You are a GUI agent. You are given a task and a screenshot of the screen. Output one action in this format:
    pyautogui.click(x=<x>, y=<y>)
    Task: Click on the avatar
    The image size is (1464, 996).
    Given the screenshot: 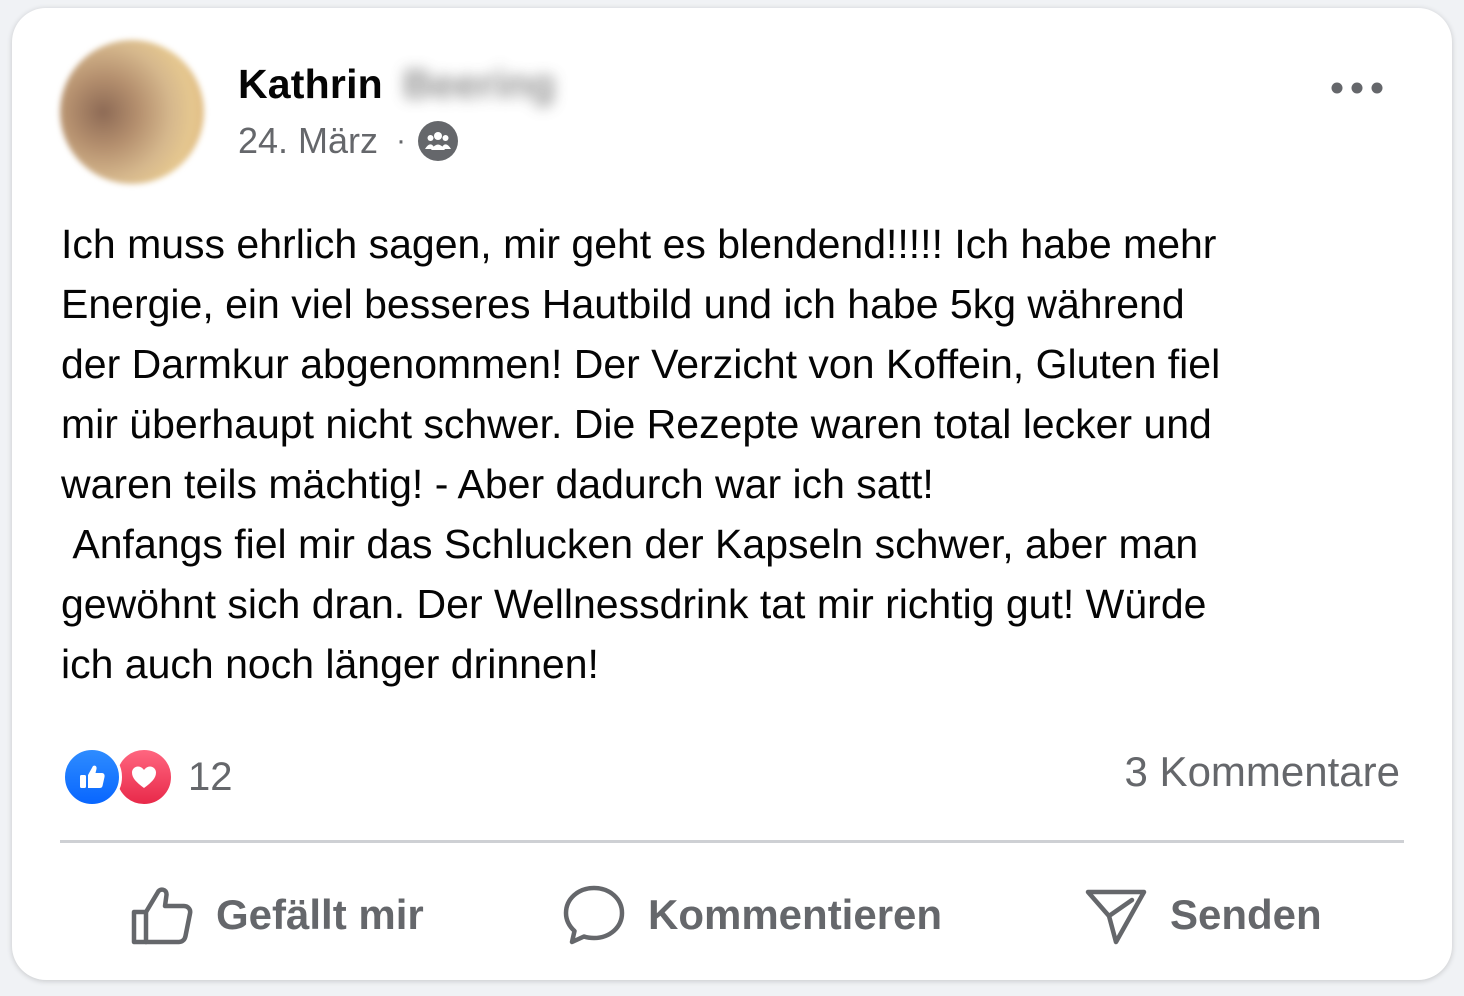 What is the action you would take?
    pyautogui.click(x=132, y=112)
    